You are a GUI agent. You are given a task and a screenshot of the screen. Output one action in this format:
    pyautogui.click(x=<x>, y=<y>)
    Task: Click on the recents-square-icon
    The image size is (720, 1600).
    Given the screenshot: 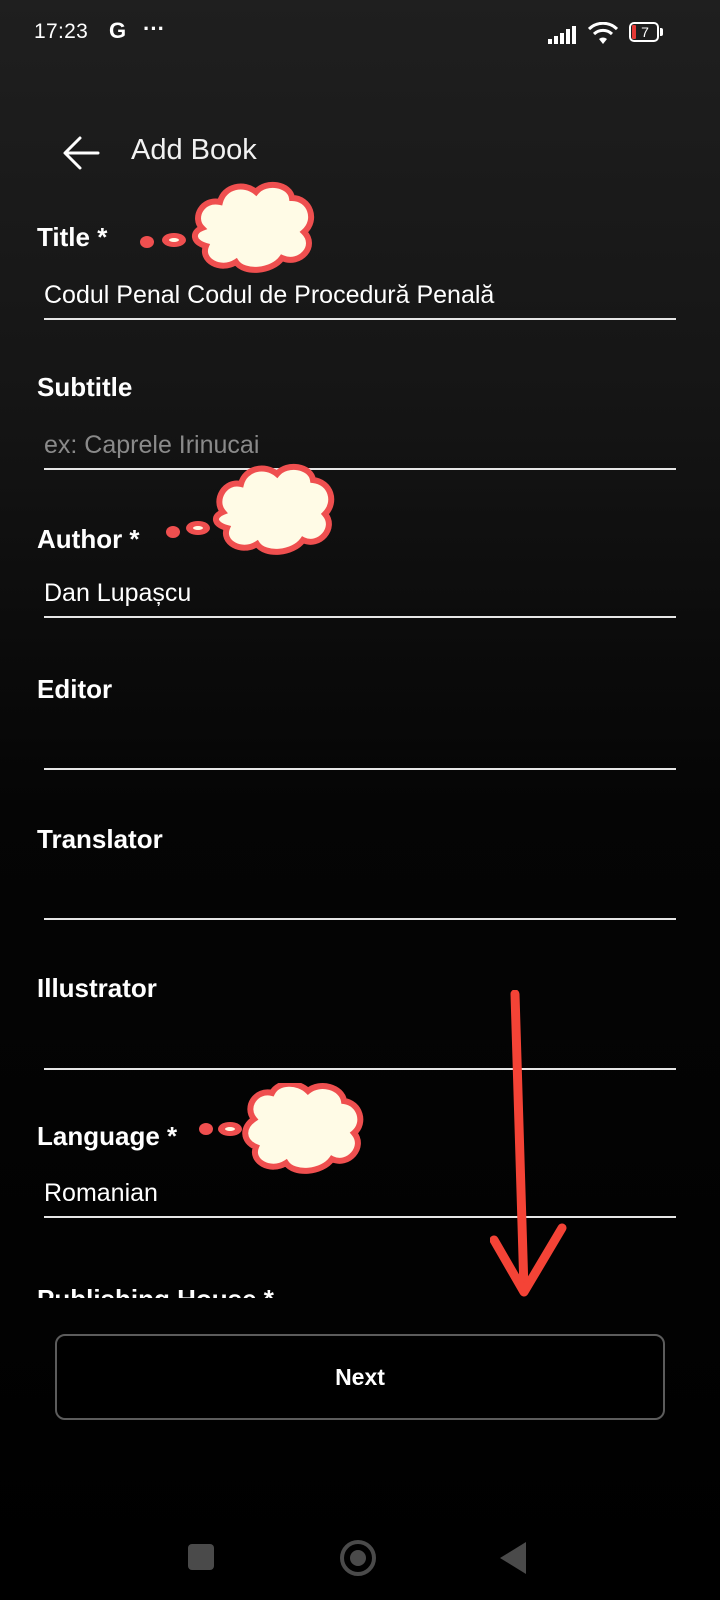 What is the action you would take?
    pyautogui.click(x=201, y=1557)
    